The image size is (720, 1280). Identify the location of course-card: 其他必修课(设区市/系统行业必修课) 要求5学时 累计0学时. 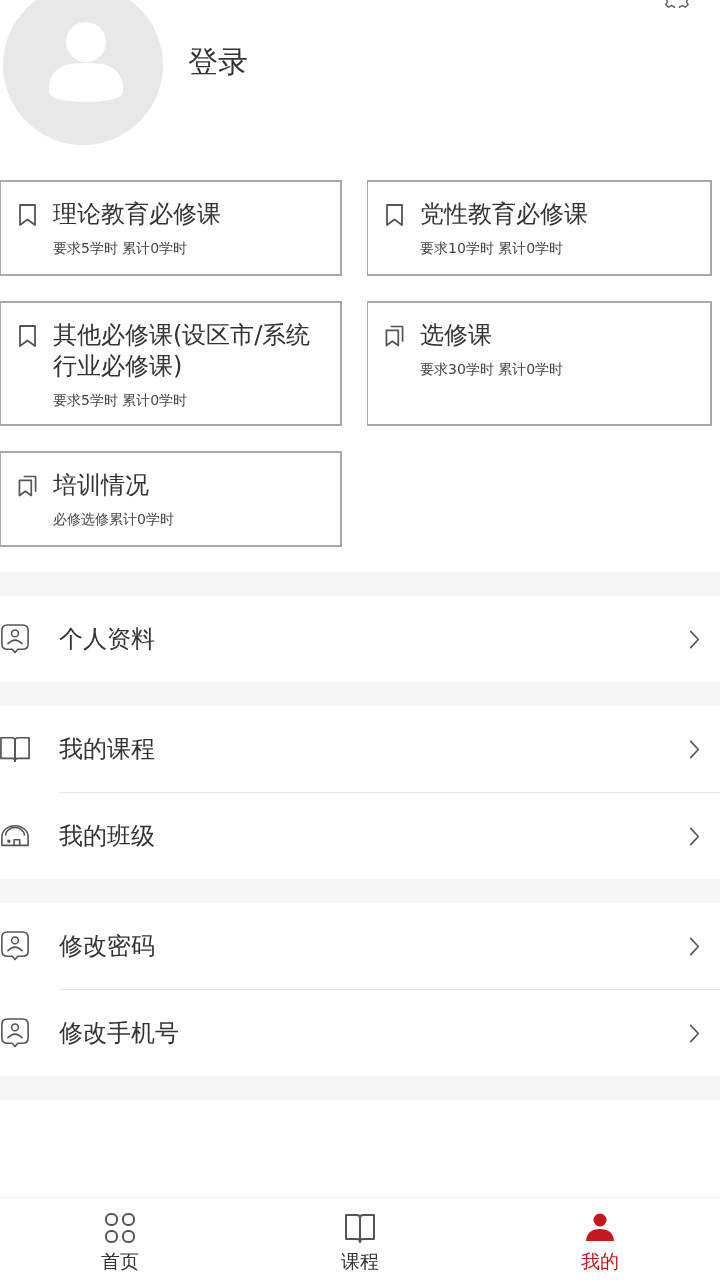
(171, 363).